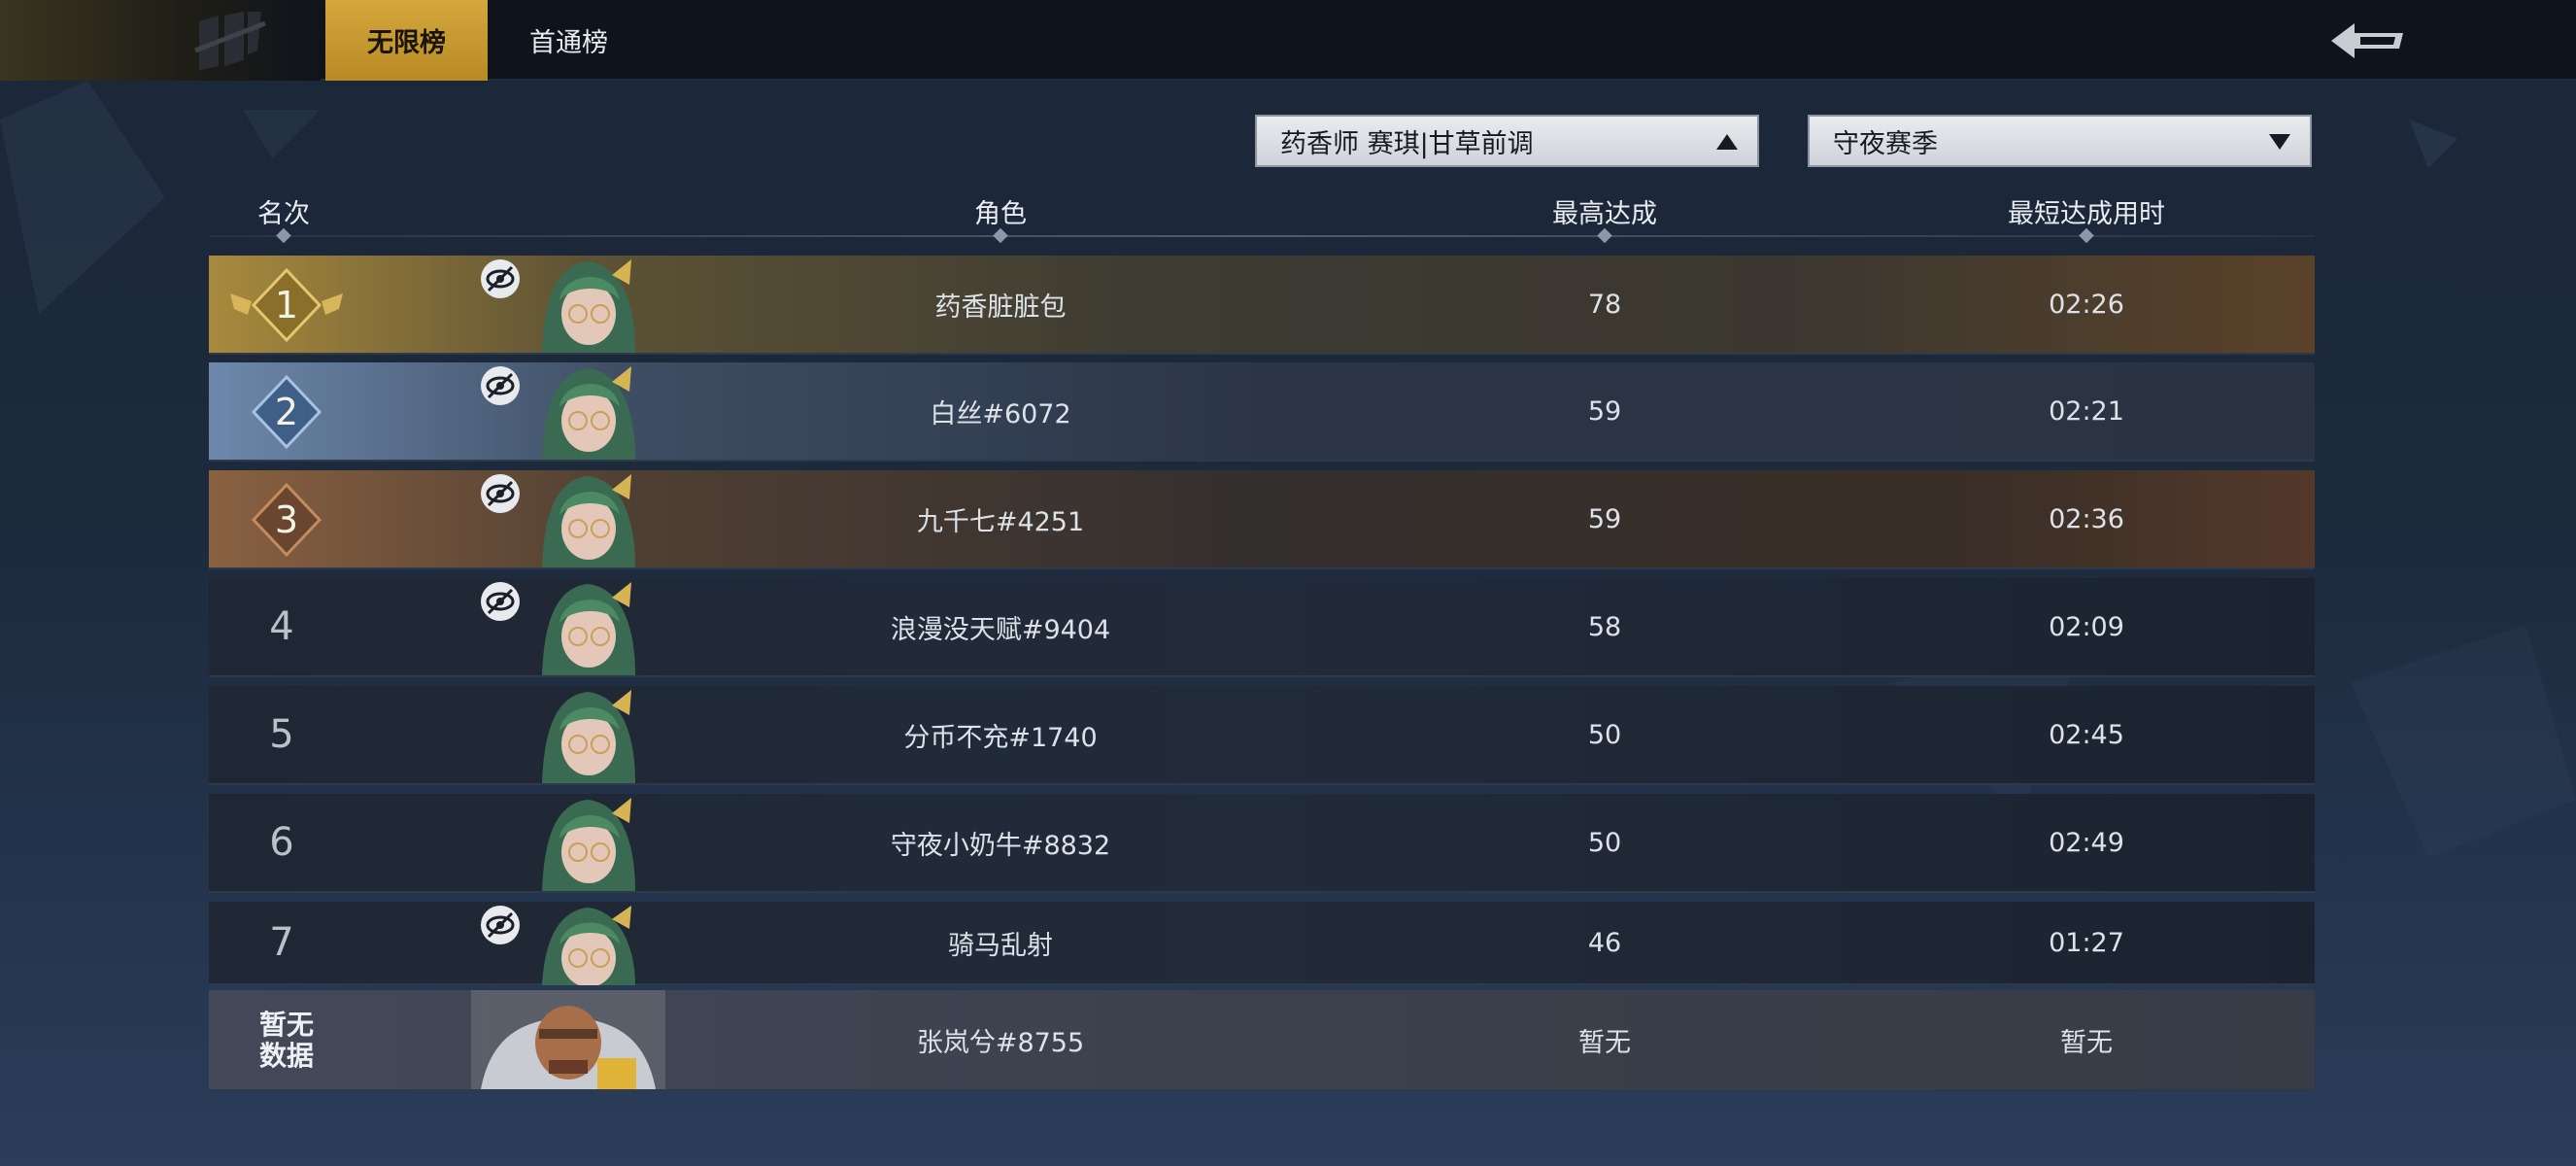 The width and height of the screenshot is (2576, 1166). Describe the element at coordinates (2086, 1042) in the screenshot. I see `fastest-time: 暂无` at that location.